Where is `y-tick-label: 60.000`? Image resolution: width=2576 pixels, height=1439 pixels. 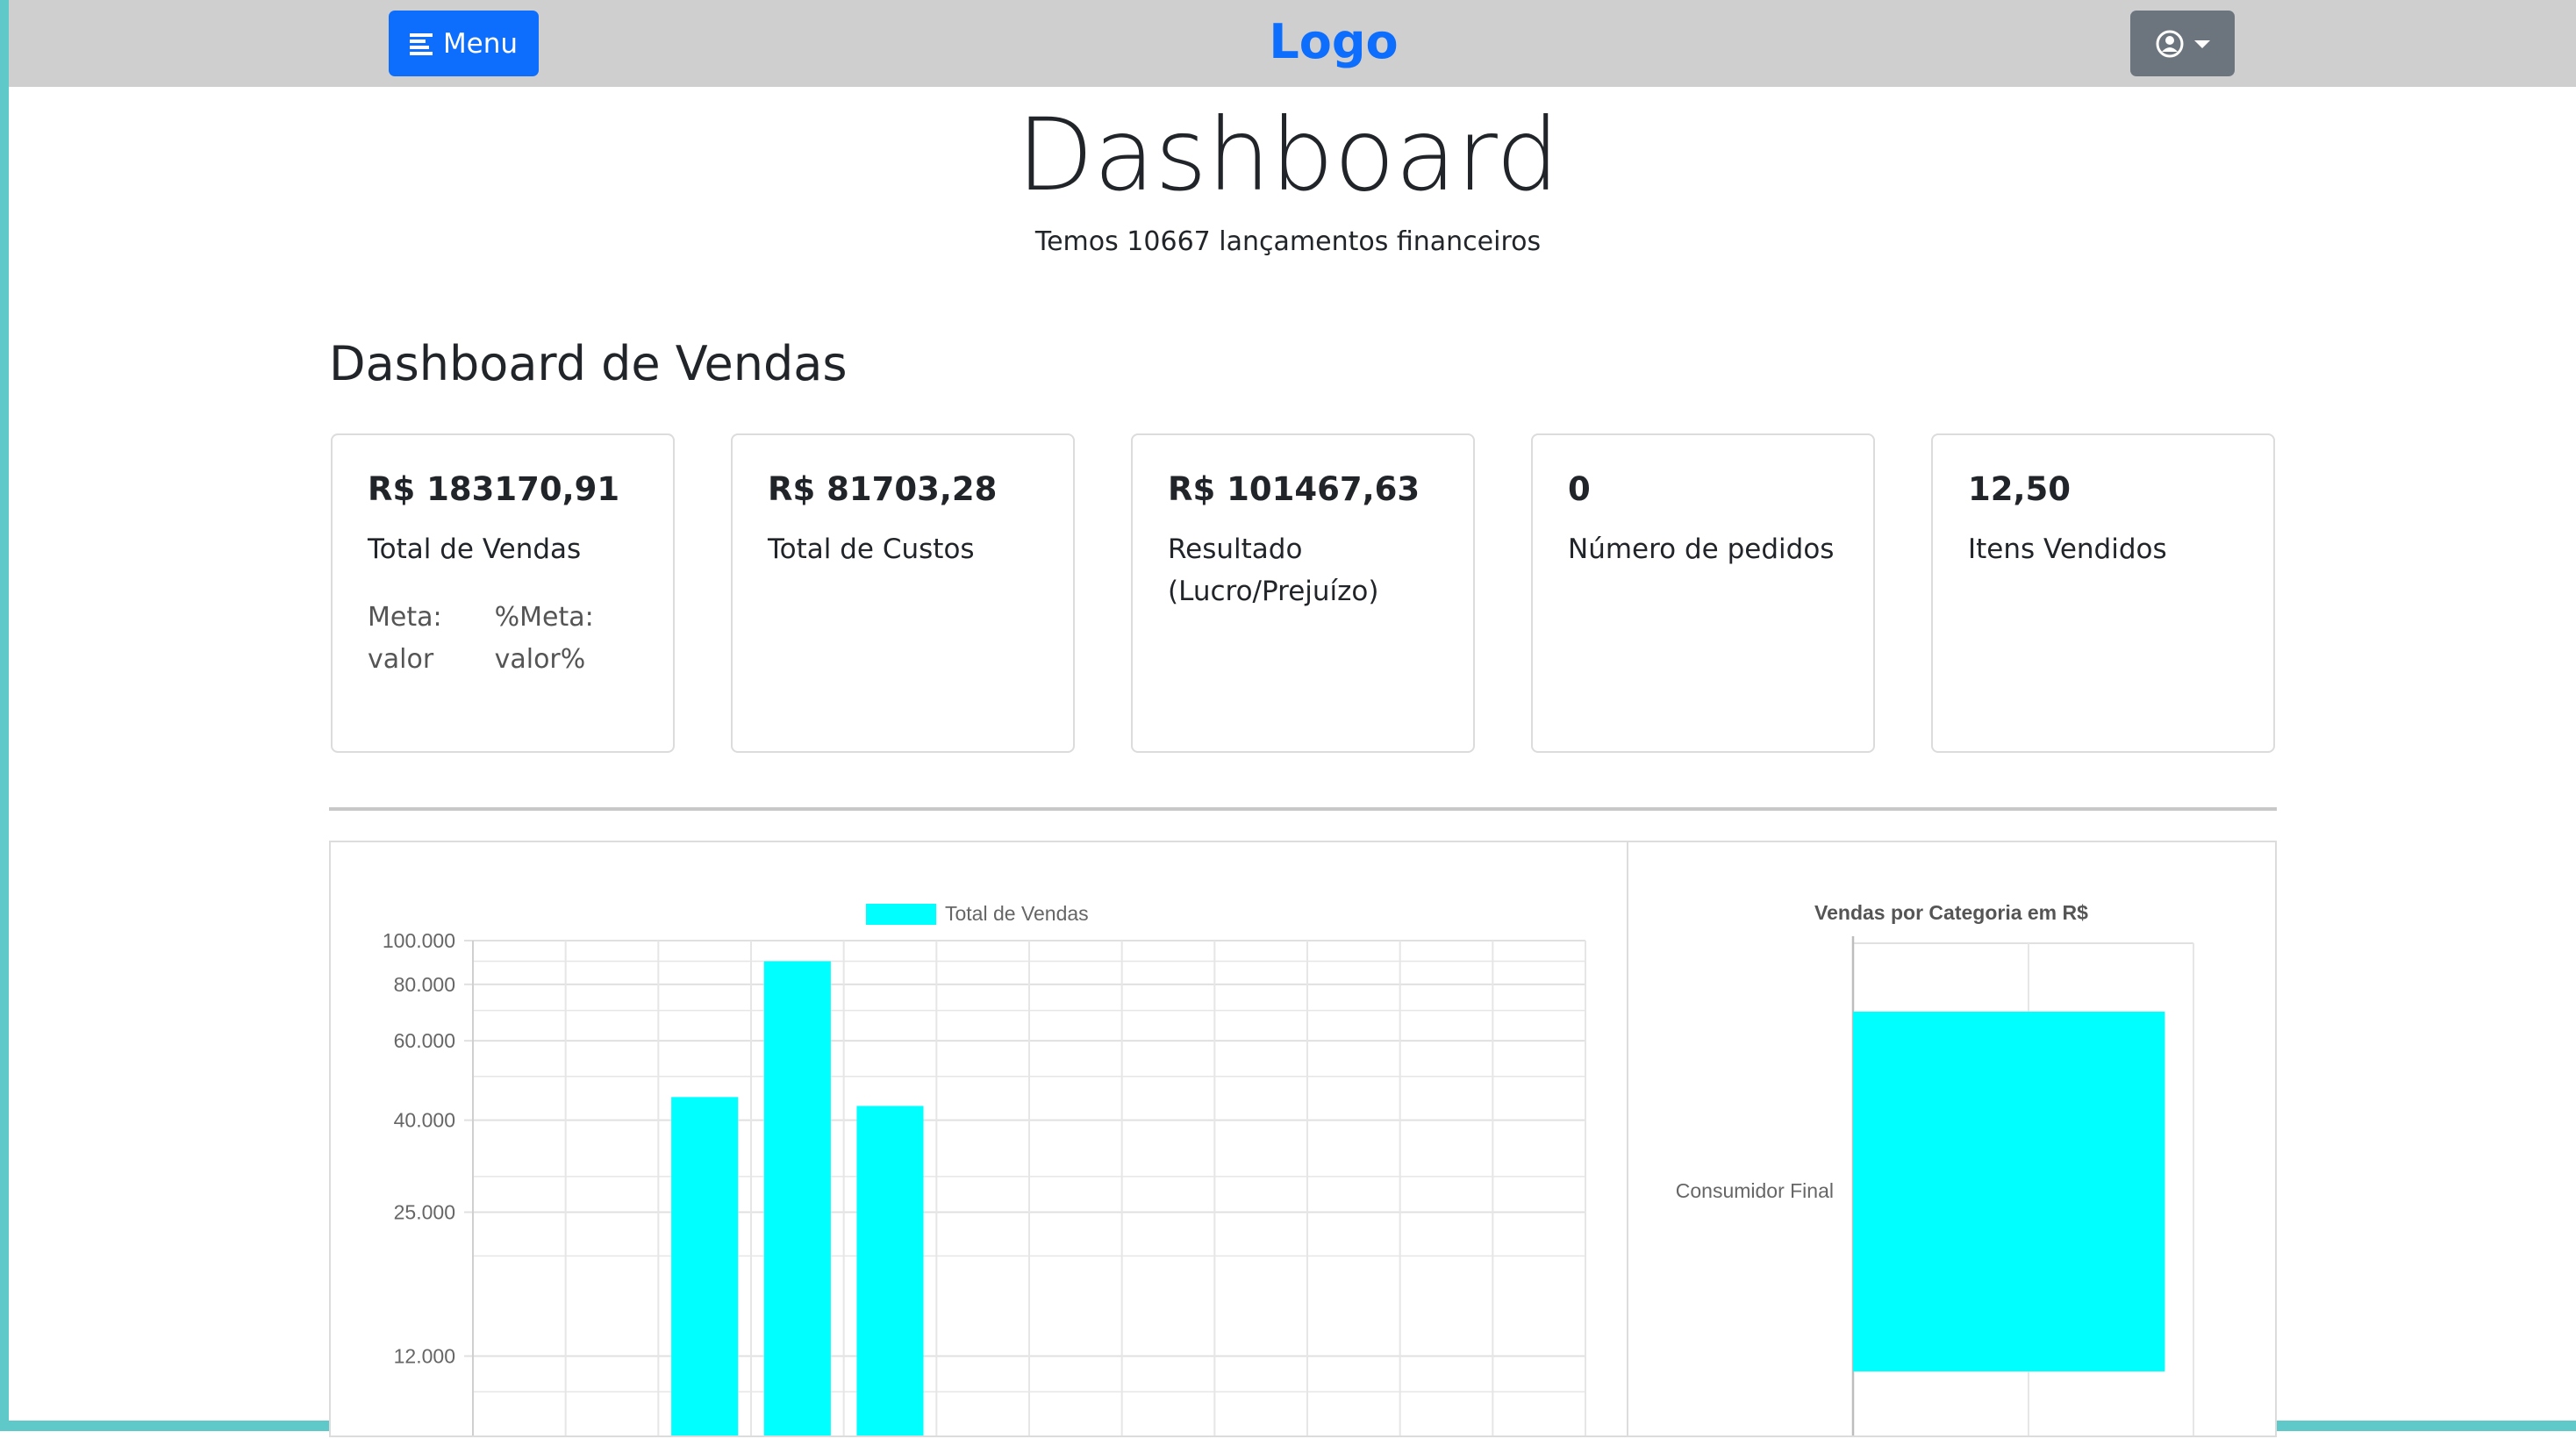 y-tick-label: 60.000 is located at coordinates (424, 1040).